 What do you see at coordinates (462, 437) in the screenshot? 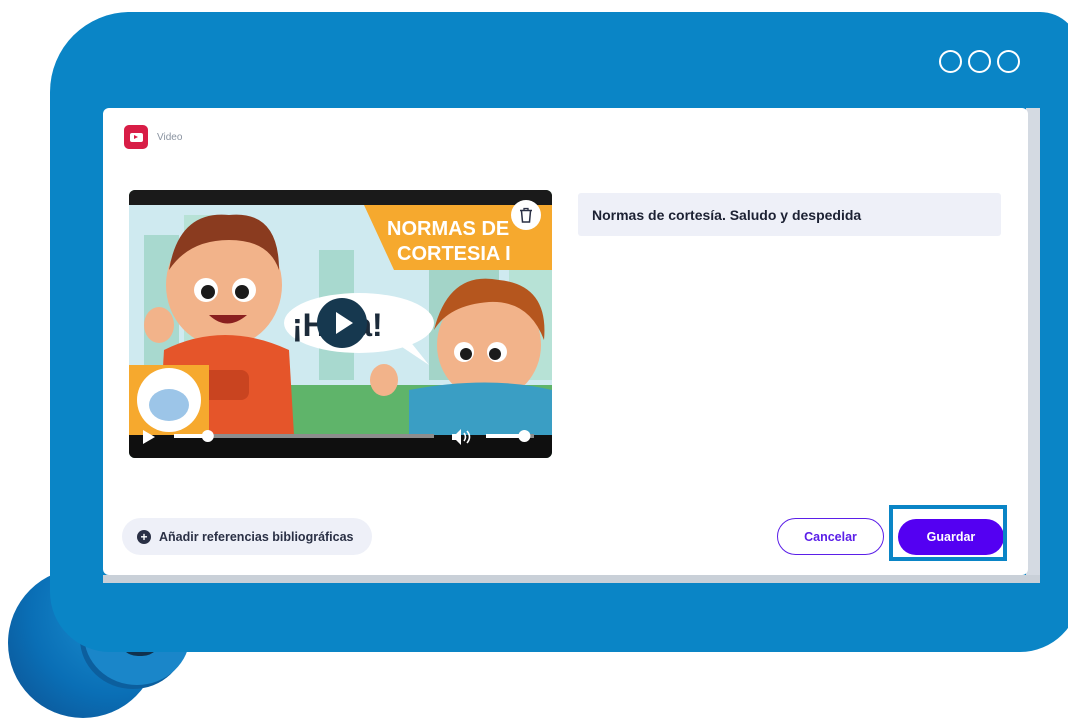
I see `volume-icon` at bounding box center [462, 437].